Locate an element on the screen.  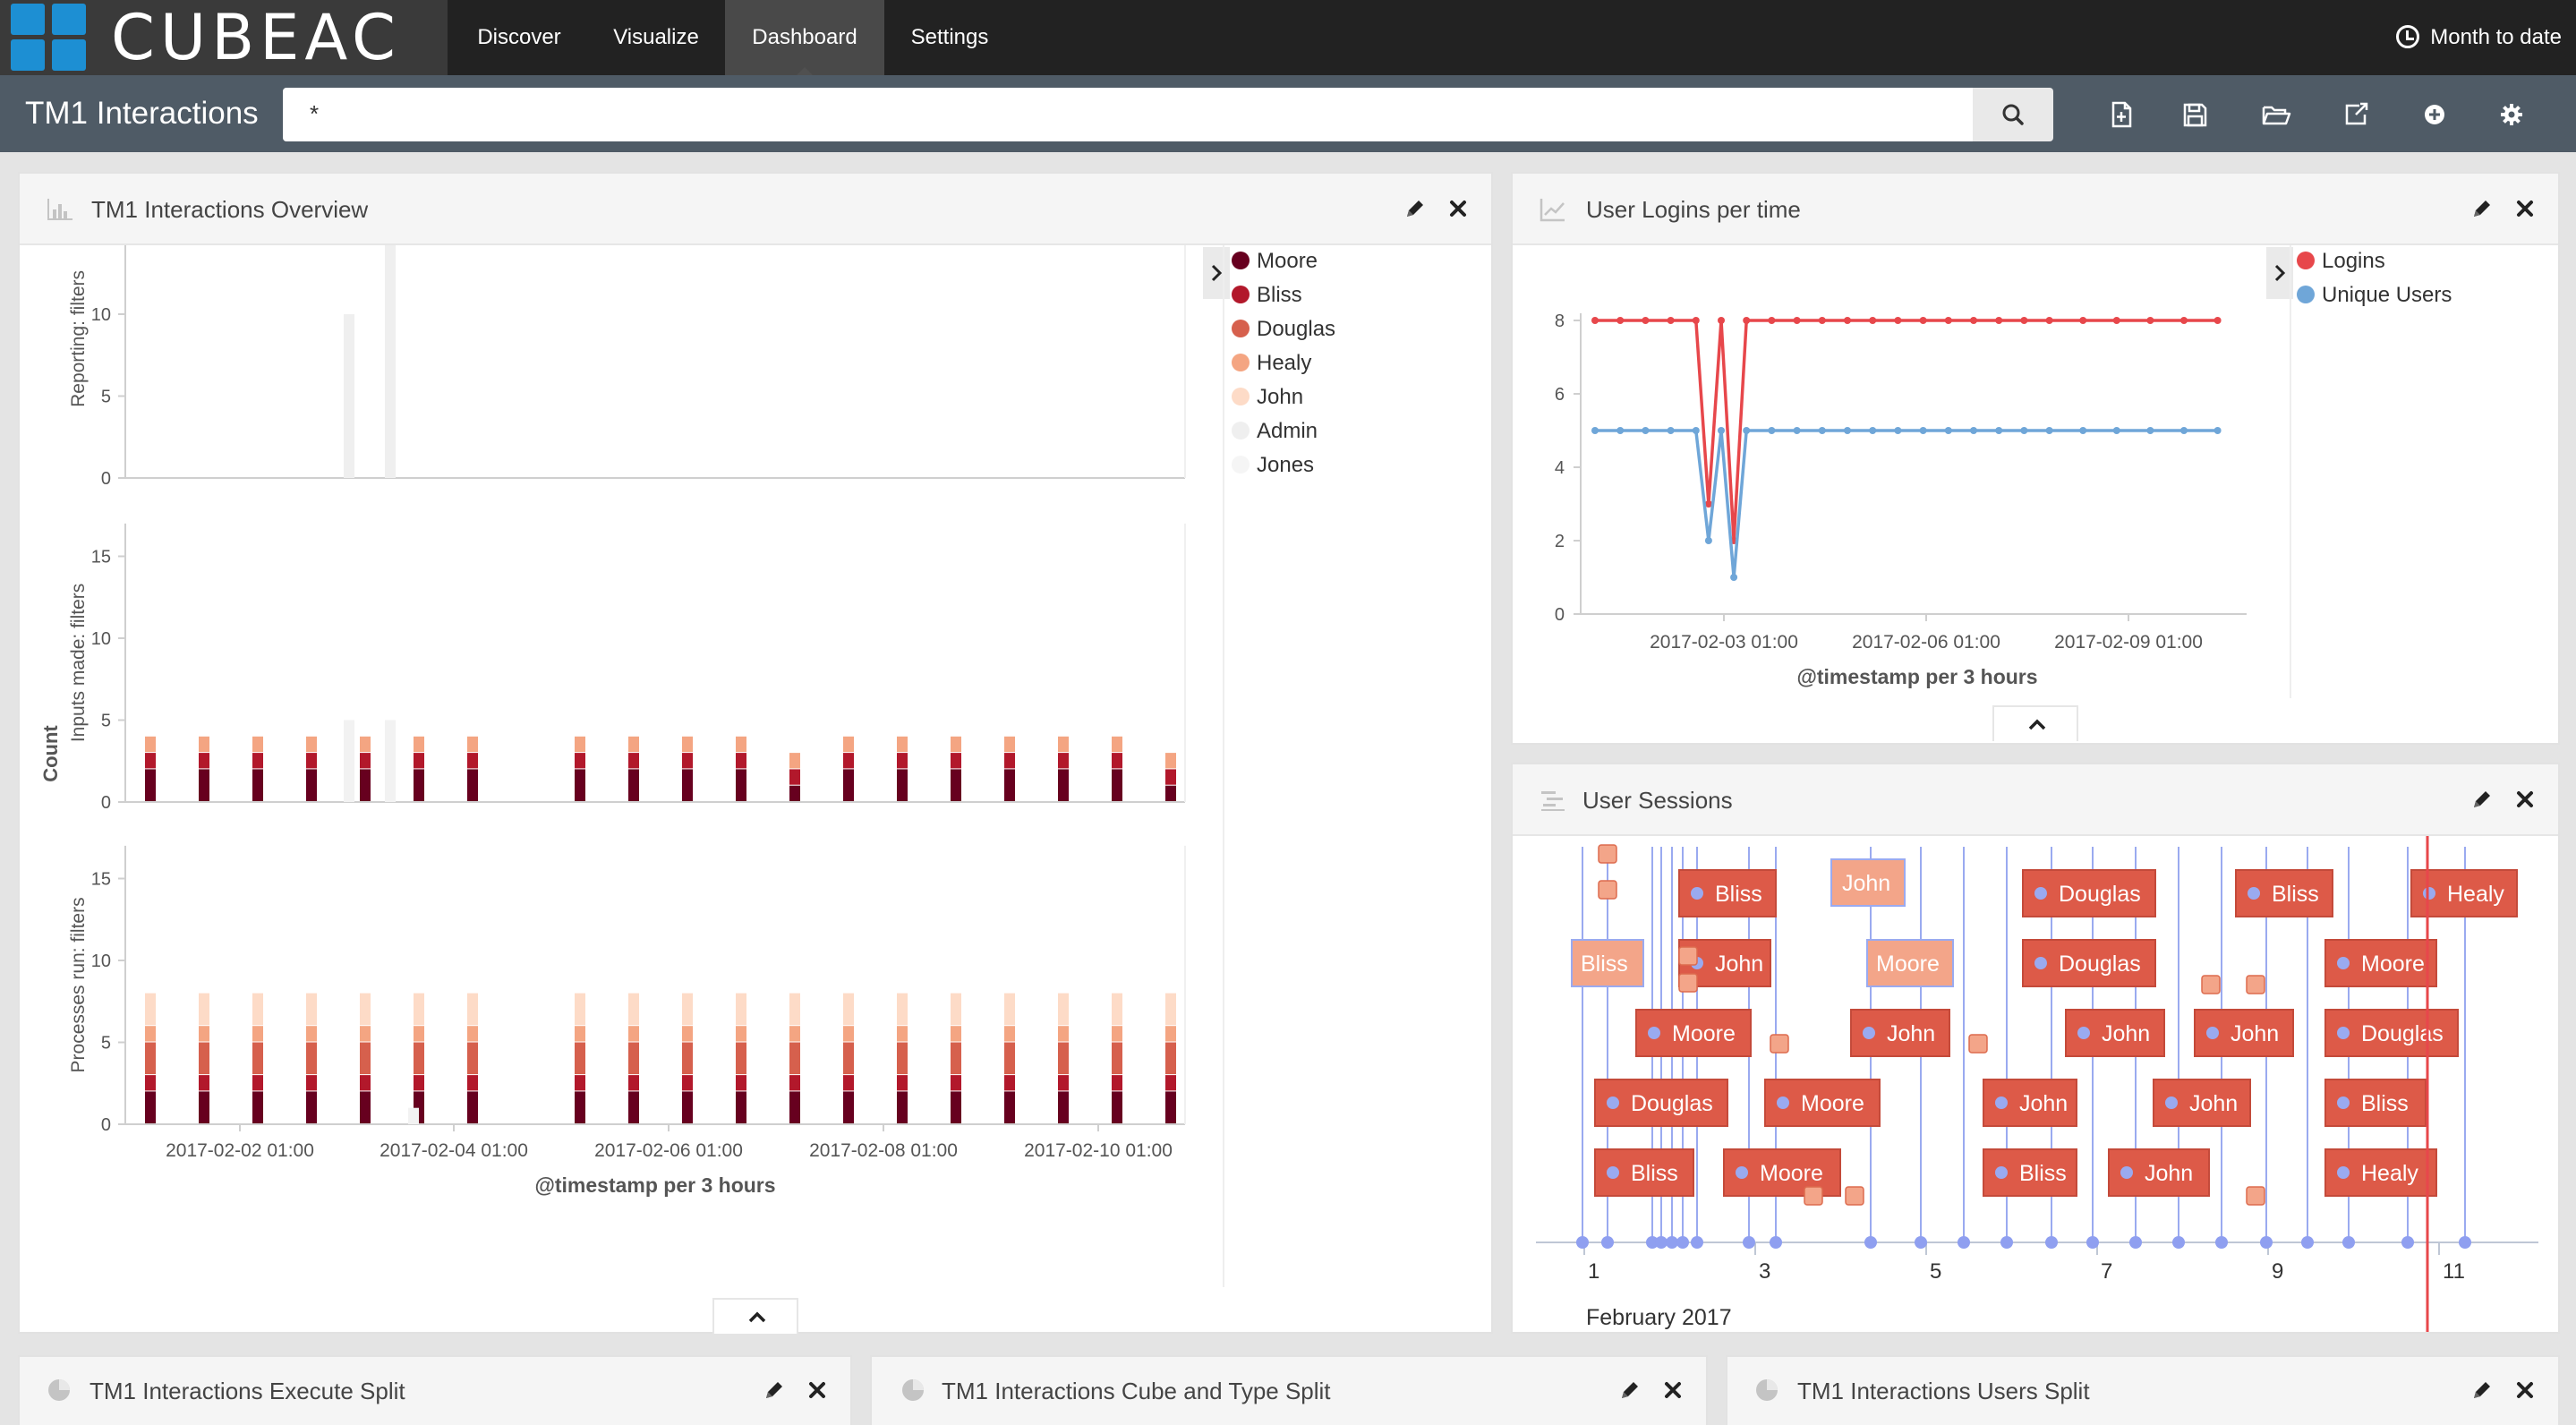
nav-settings: Settings is located at coordinates (950, 37).